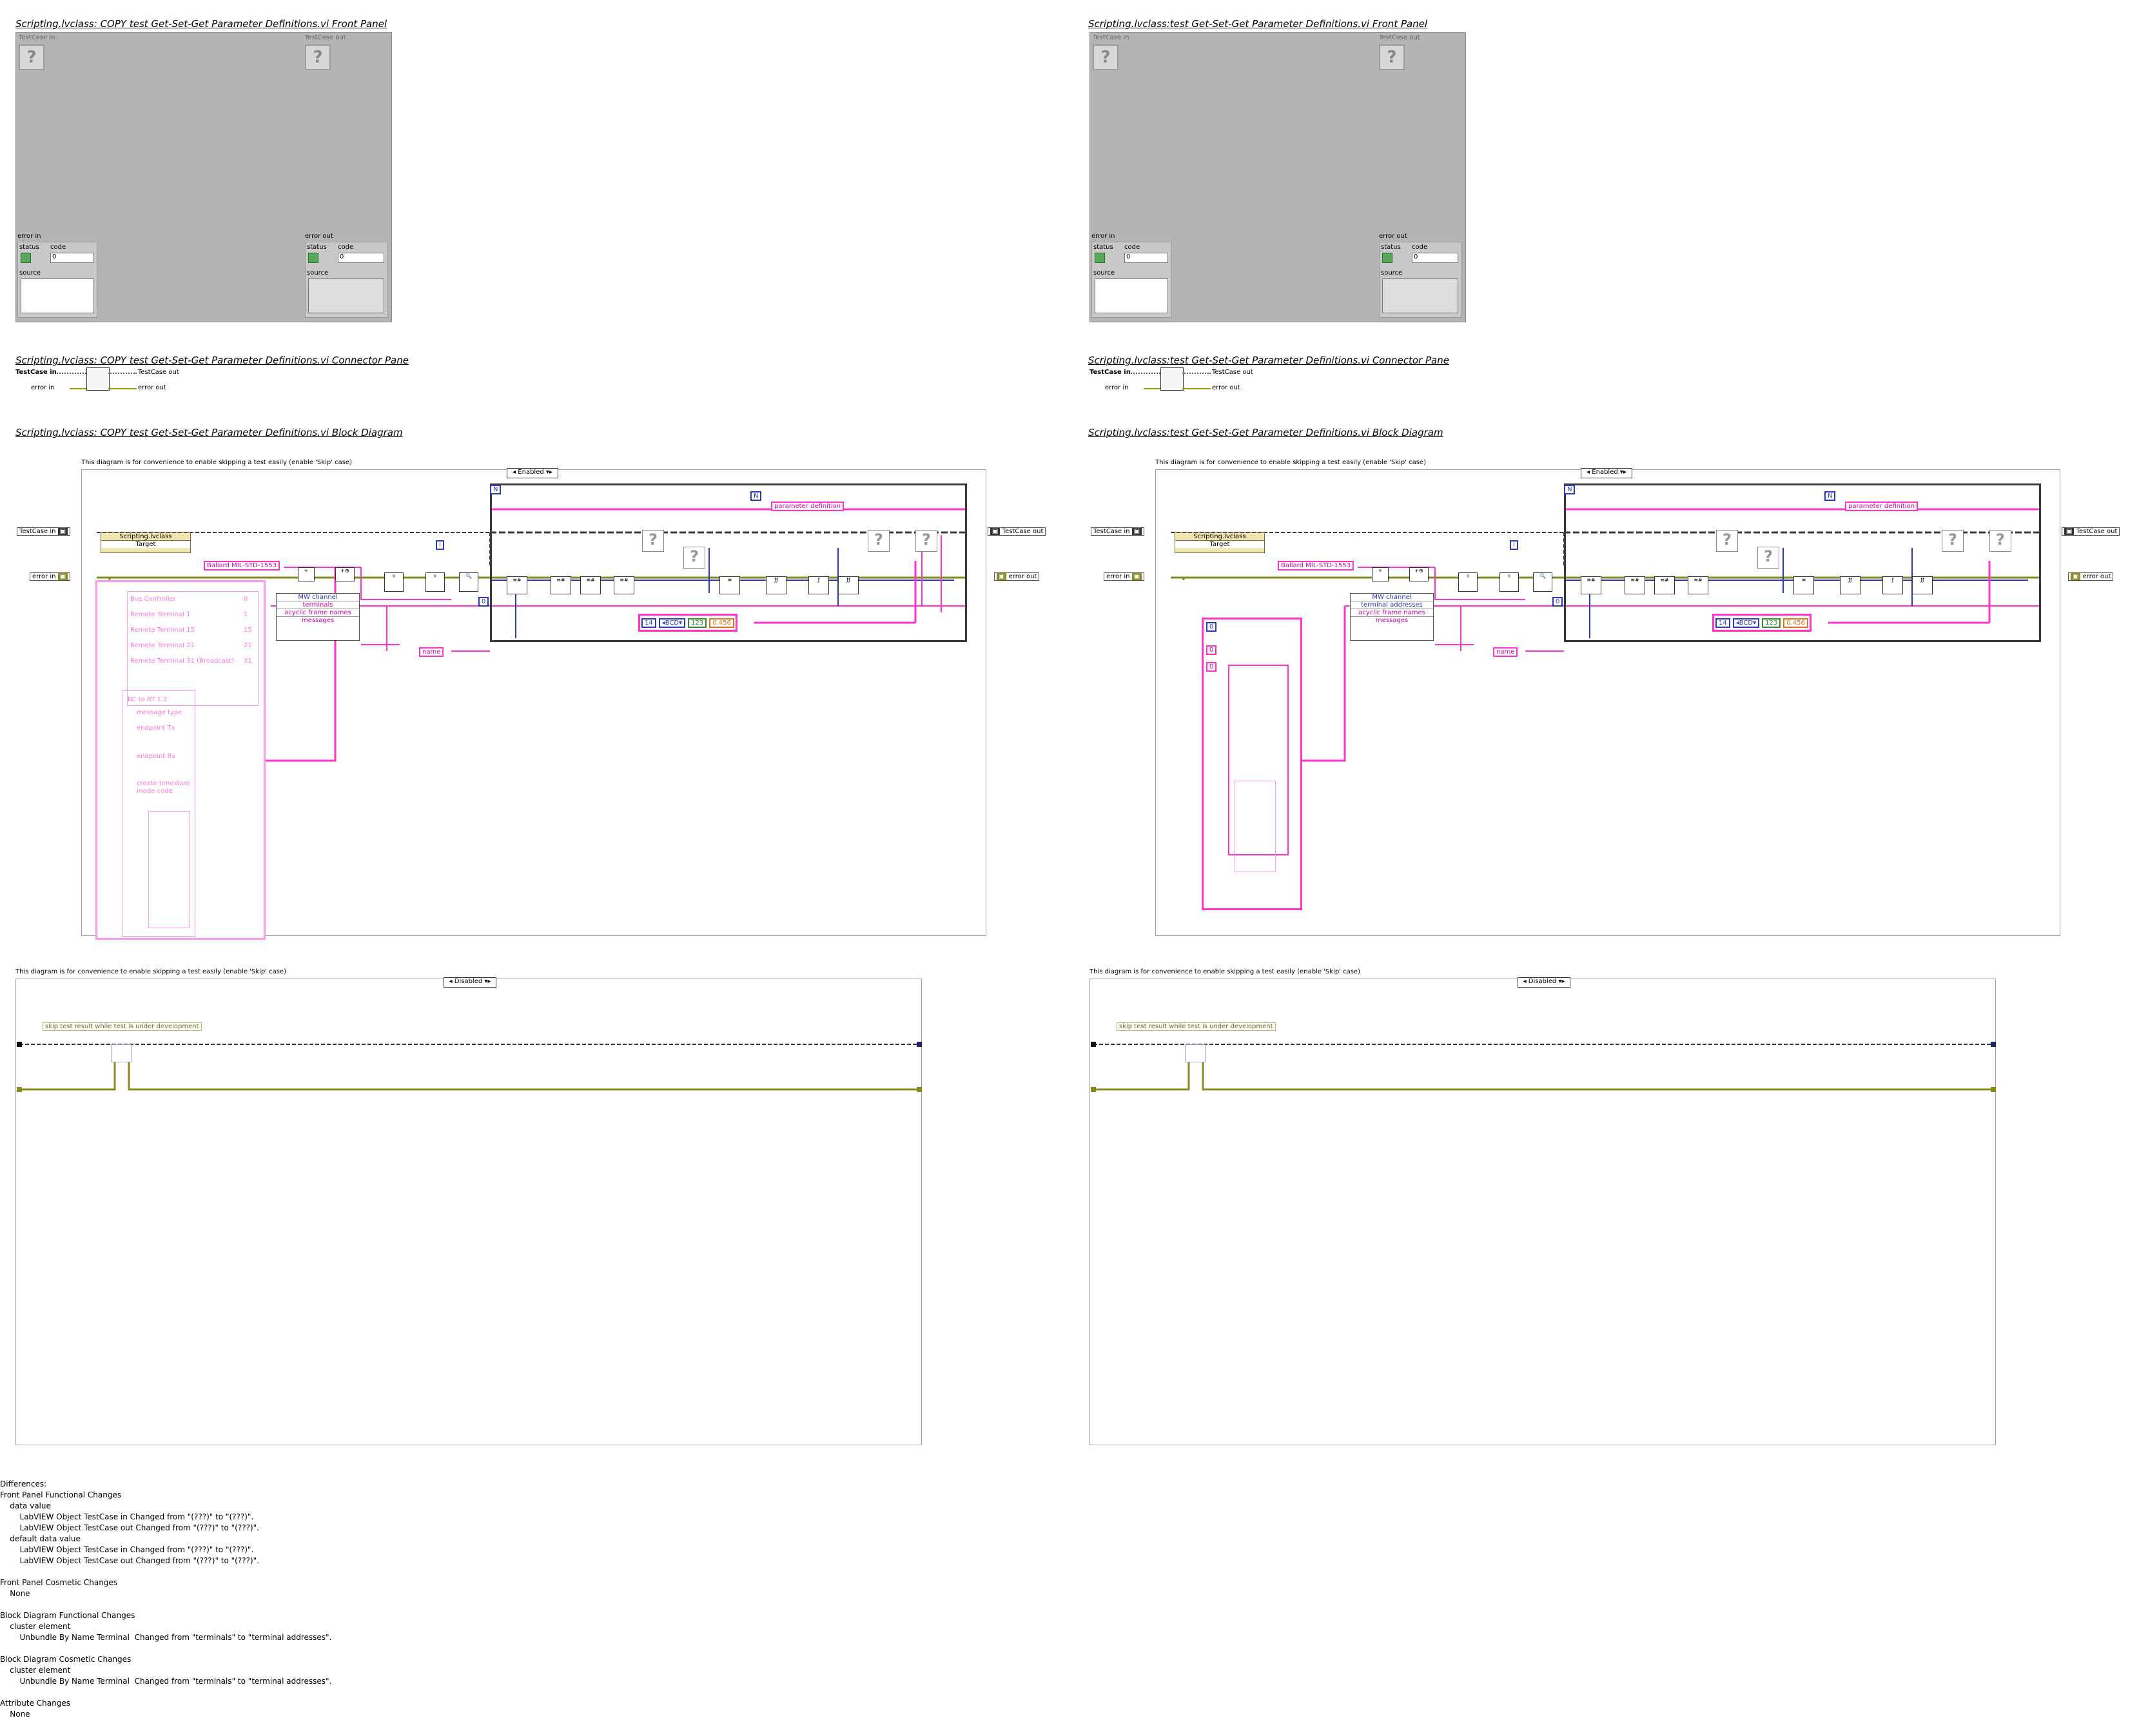 The height and width of the screenshot is (1736, 2139). What do you see at coordinates (1006, 1067) in the screenshot?
I see `disabled-wires` at bounding box center [1006, 1067].